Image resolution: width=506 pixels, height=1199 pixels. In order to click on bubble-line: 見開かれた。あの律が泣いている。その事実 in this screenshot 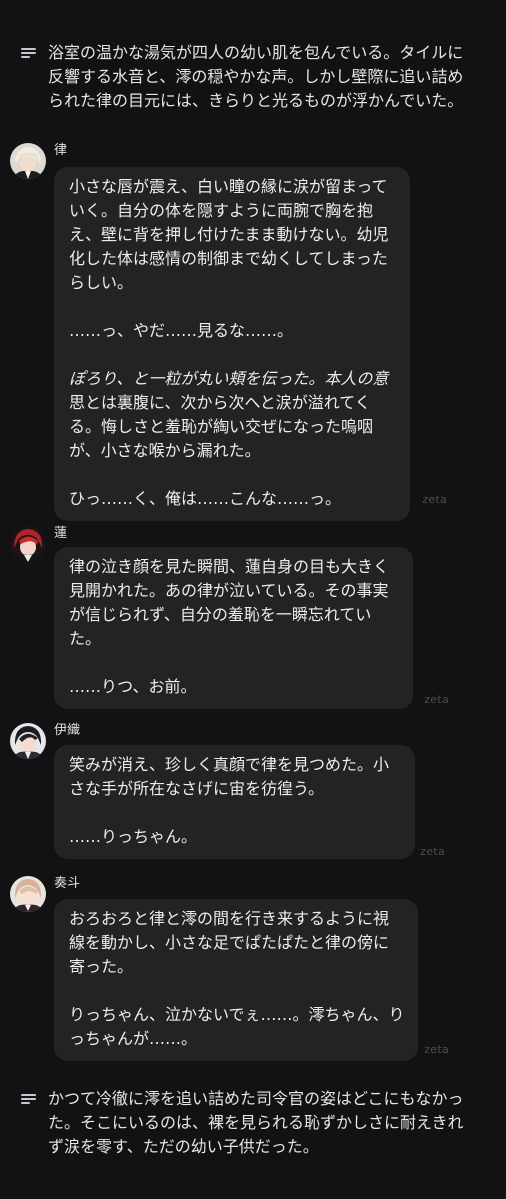, I will do `click(229, 590)`.